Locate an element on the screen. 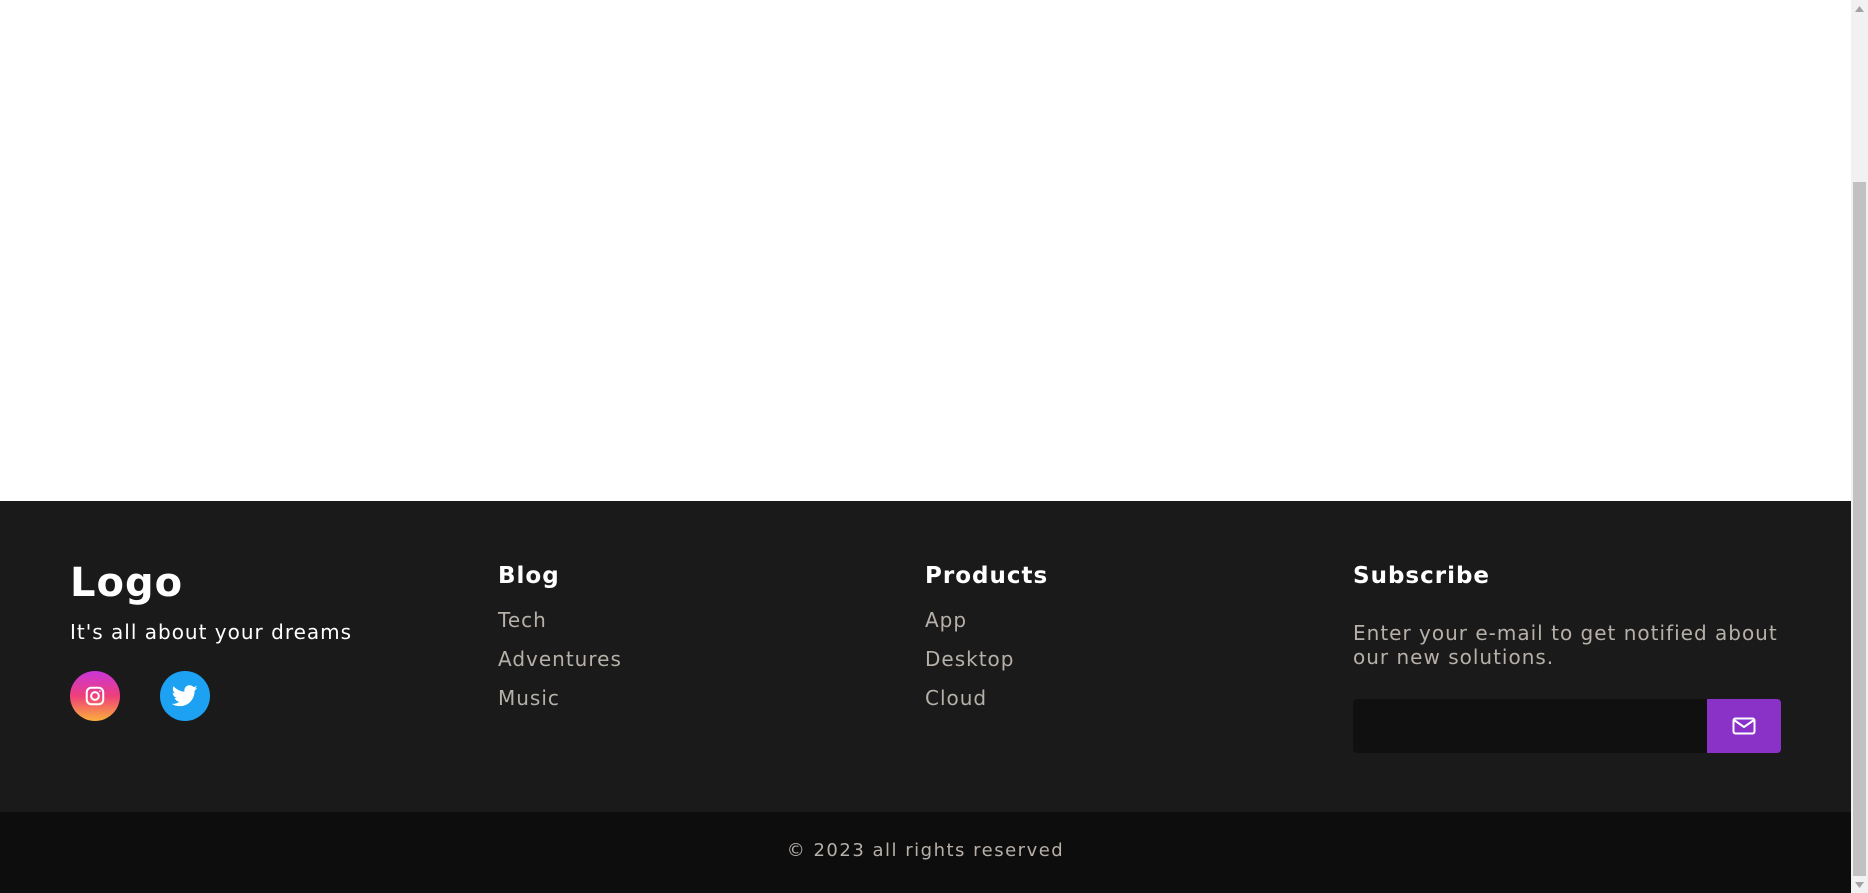  subscribe-button is located at coordinates (1744, 726).